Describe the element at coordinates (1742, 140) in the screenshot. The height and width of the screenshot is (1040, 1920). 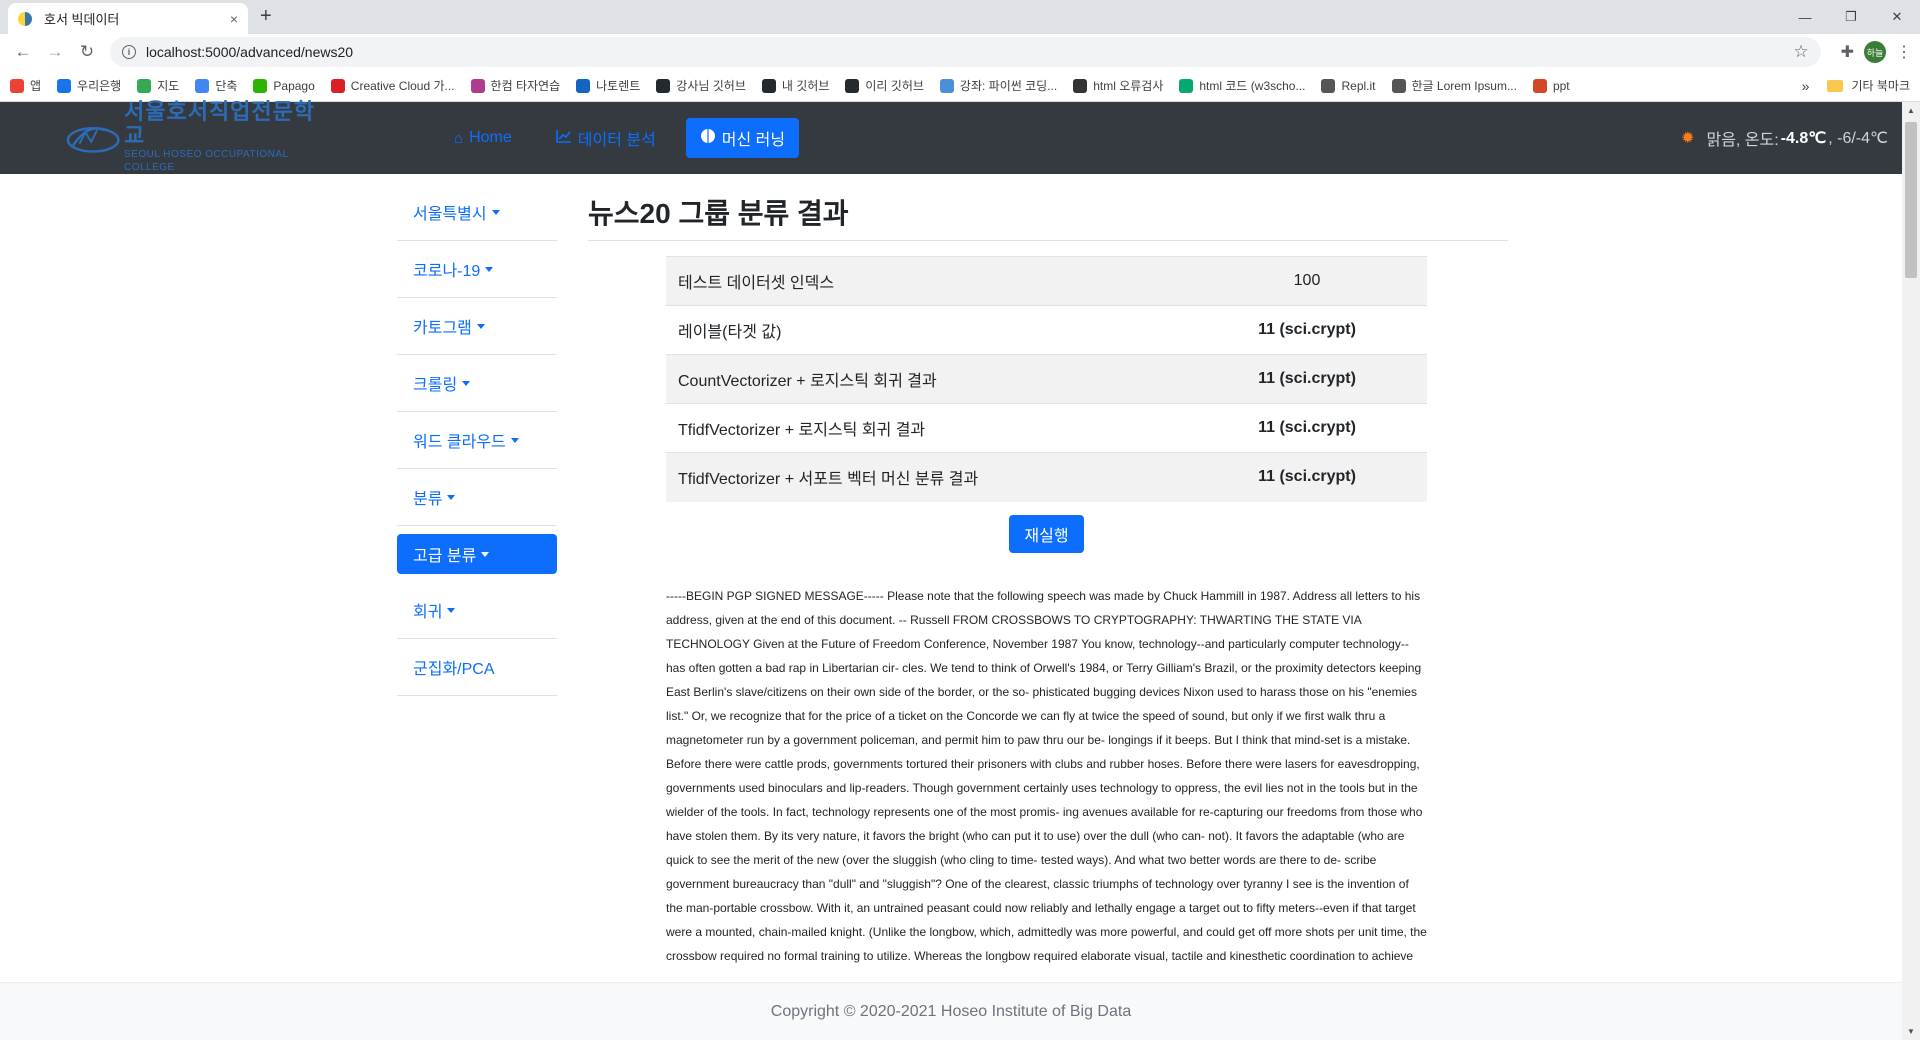
I see `weather-prefix: 맑음, 온도:` at that location.